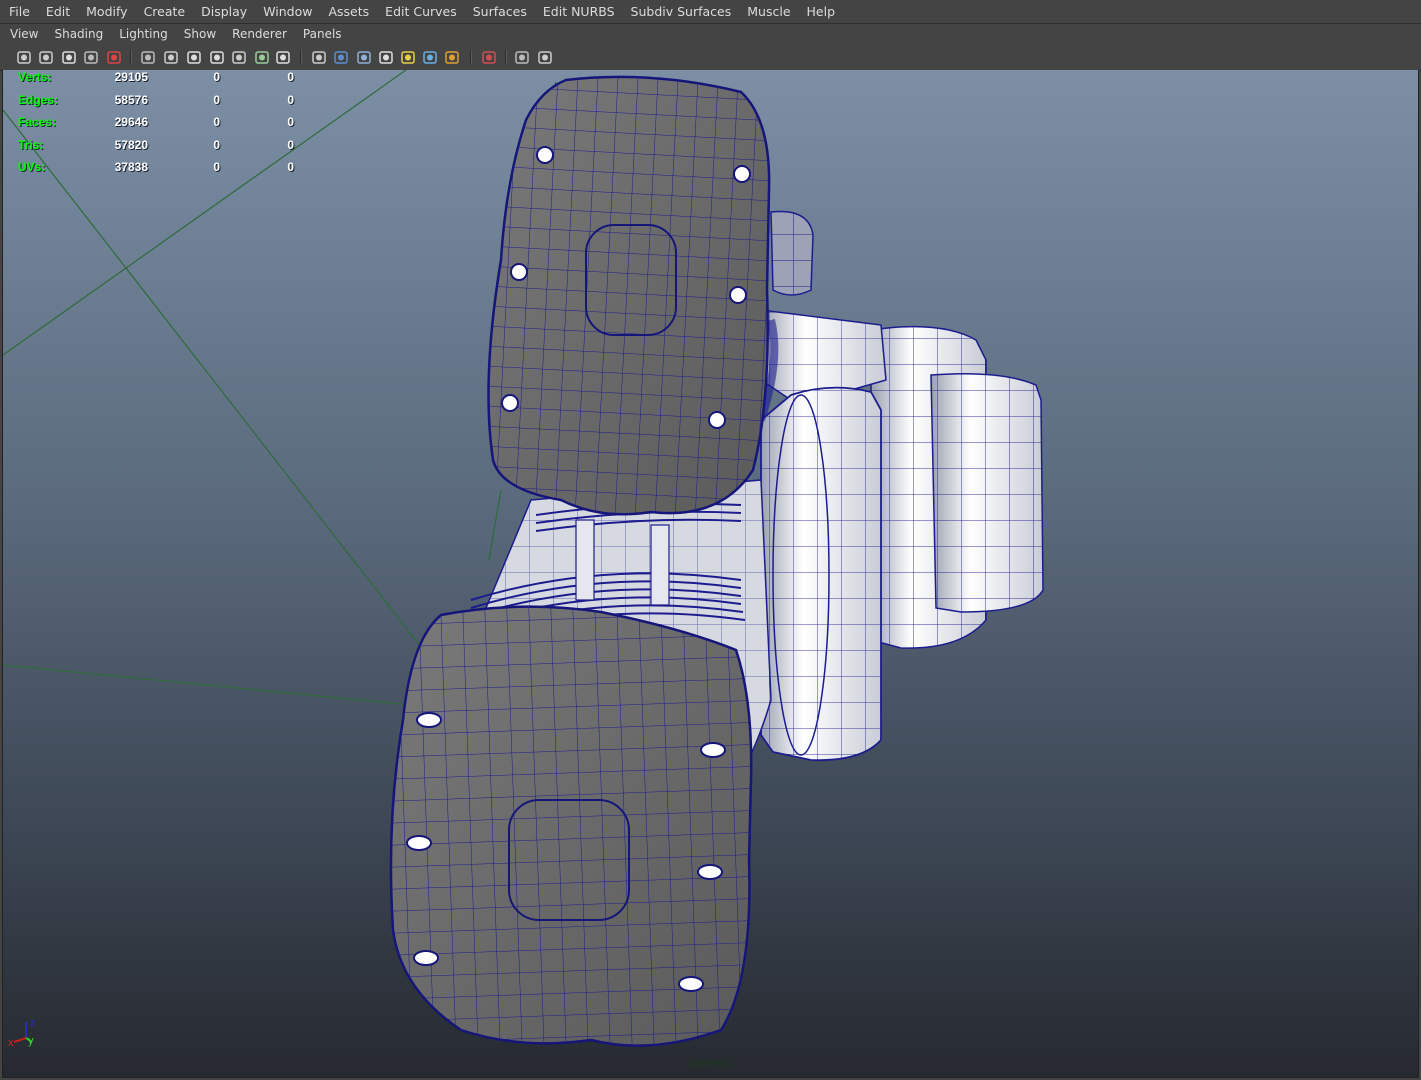  What do you see at coordinates (489, 57) in the screenshot?
I see `xray-icon` at bounding box center [489, 57].